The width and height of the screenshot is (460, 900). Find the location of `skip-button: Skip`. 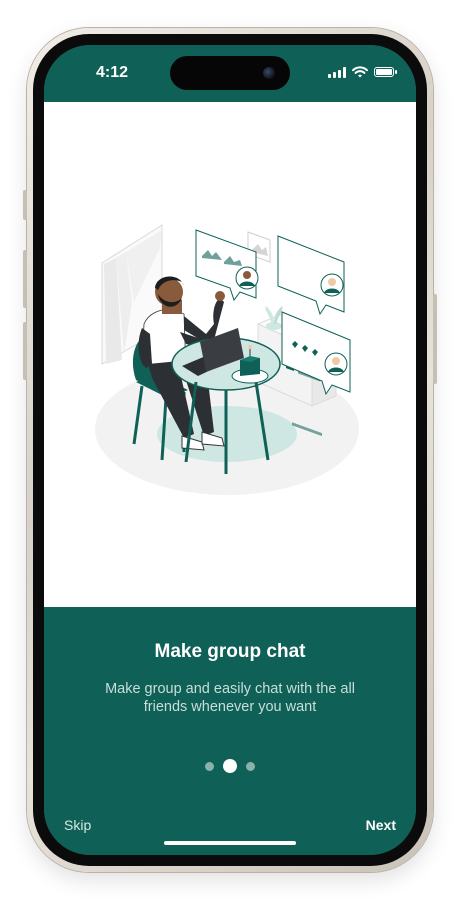

skip-button: Skip is located at coordinates (77, 825).